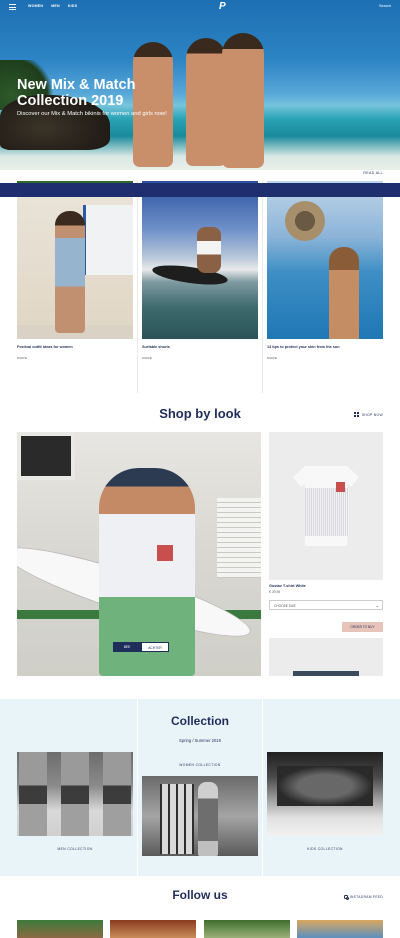  What do you see at coordinates (366, 897) in the screenshot?
I see `instagram-label: Instagram Feed` at bounding box center [366, 897].